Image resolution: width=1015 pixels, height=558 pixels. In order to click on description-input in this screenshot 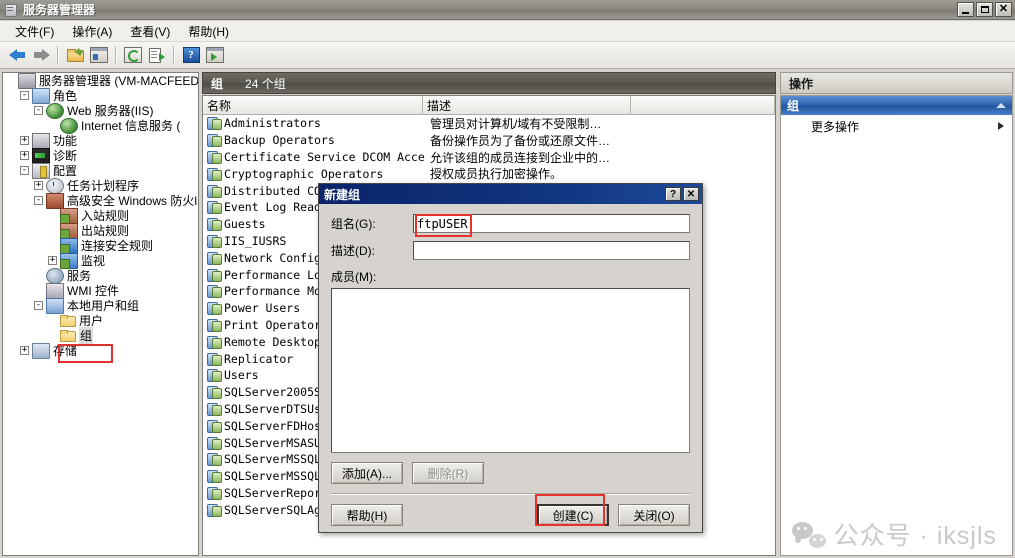, I will do `click(551, 250)`.